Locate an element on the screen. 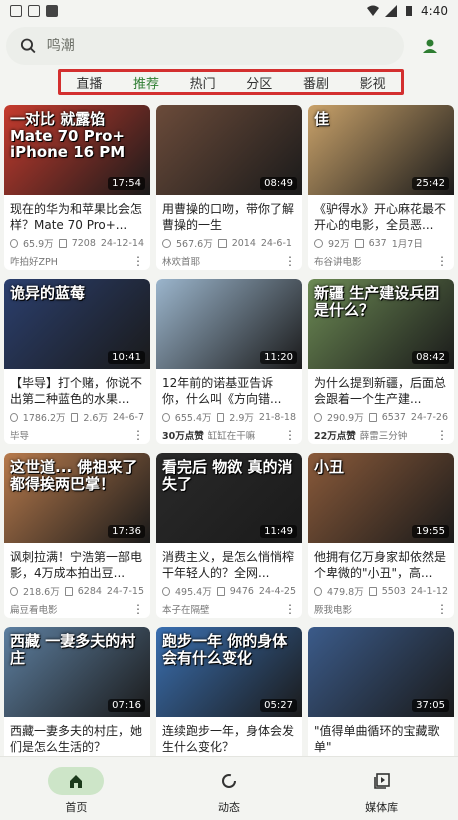 The image size is (458, 820). tab-bar-wrap: 直播 推荐 热门 分区 番剧 影视 is located at coordinates (229, 82).